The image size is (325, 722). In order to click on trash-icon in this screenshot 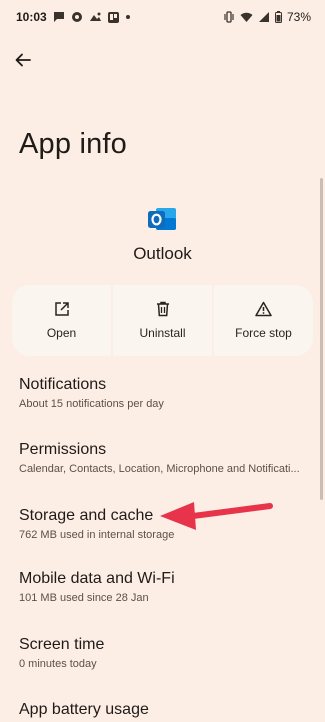, I will do `click(162, 309)`.